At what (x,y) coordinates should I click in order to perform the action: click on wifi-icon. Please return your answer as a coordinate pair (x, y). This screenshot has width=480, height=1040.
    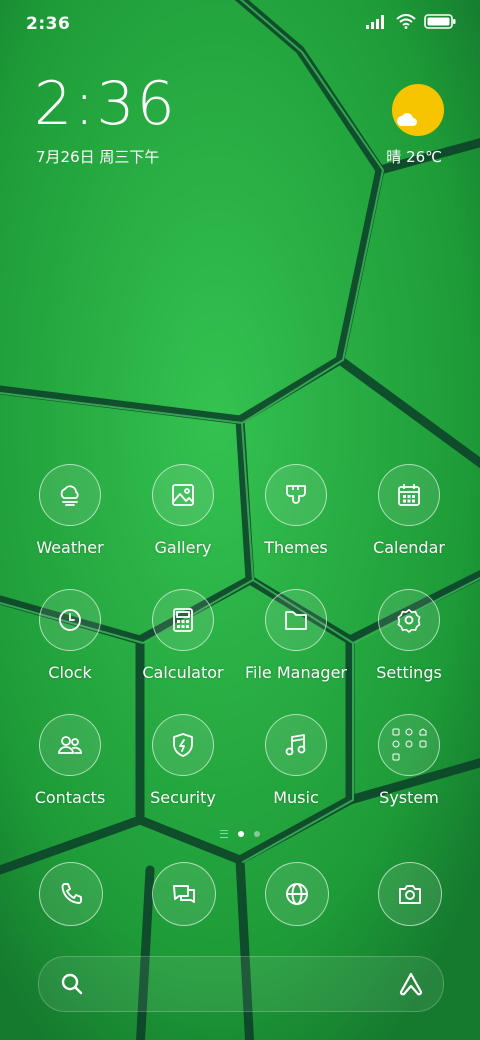
    Looking at the image, I should click on (406, 21).